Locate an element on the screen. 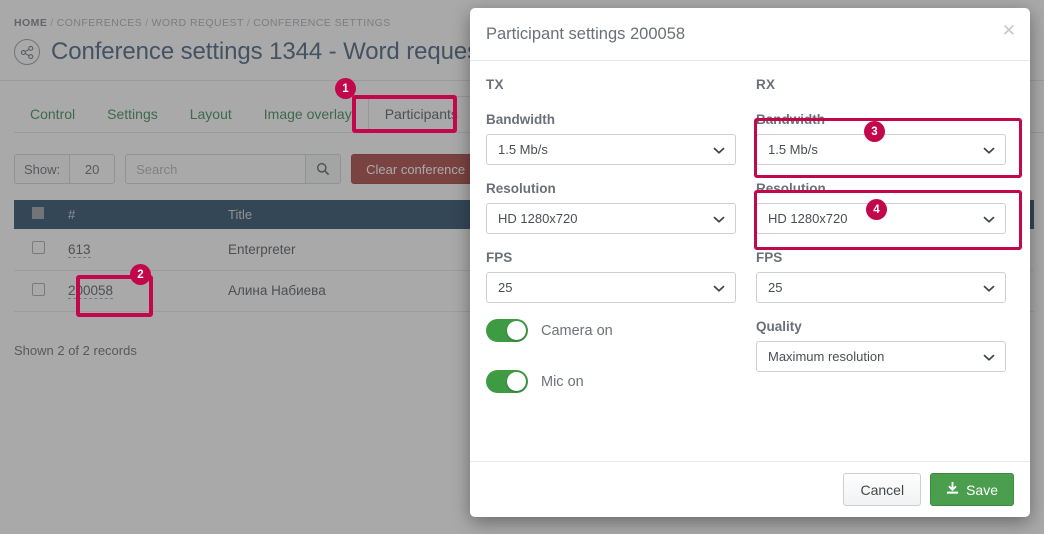 This screenshot has width=1044, height=534. annotation-badge-1: 1 is located at coordinates (345, 88).